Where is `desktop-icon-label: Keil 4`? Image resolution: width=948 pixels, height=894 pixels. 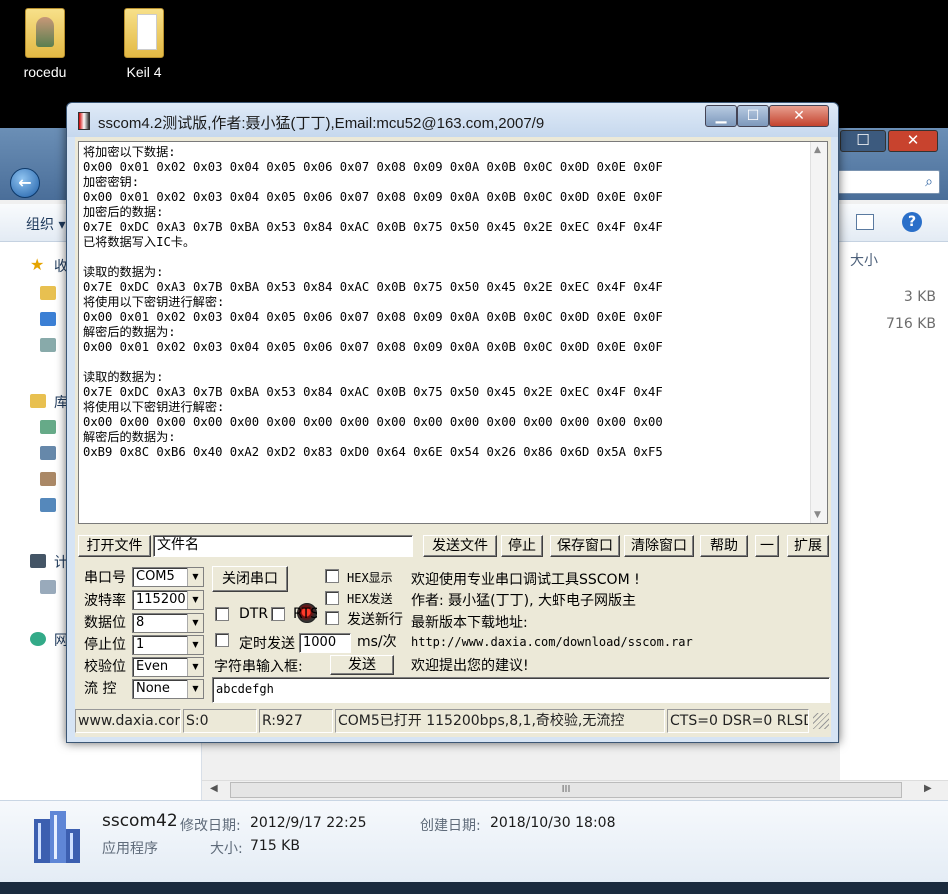
desktop-icon-label: Keil 4 is located at coordinates (144, 72).